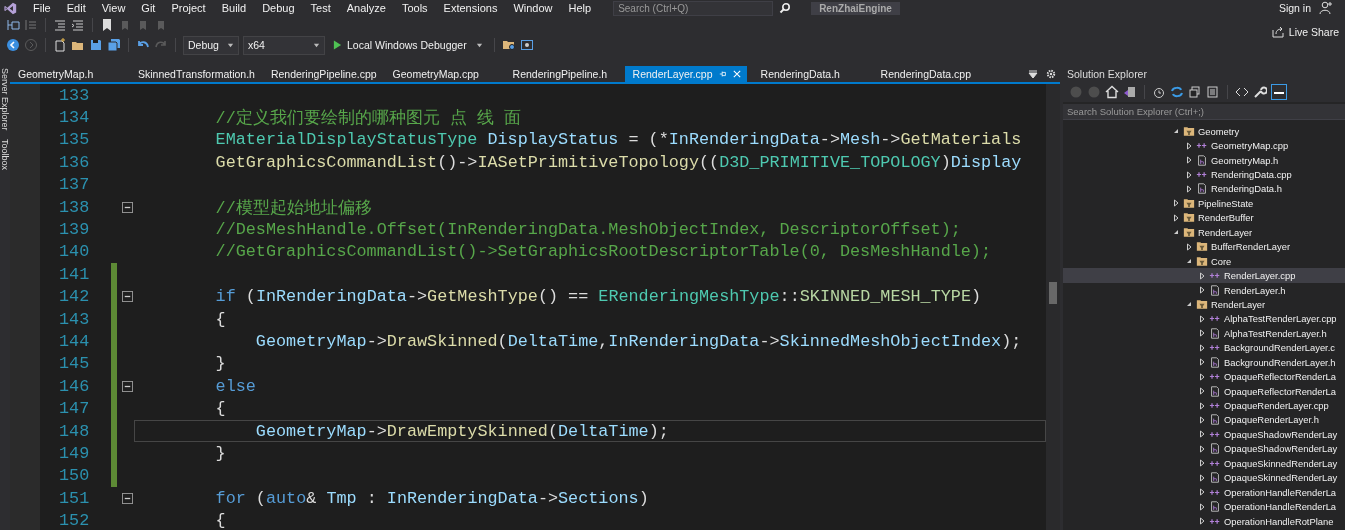 This screenshot has width=1345, height=530. Describe the element at coordinates (1112, 92) in the screenshot. I see `home-icon` at that location.